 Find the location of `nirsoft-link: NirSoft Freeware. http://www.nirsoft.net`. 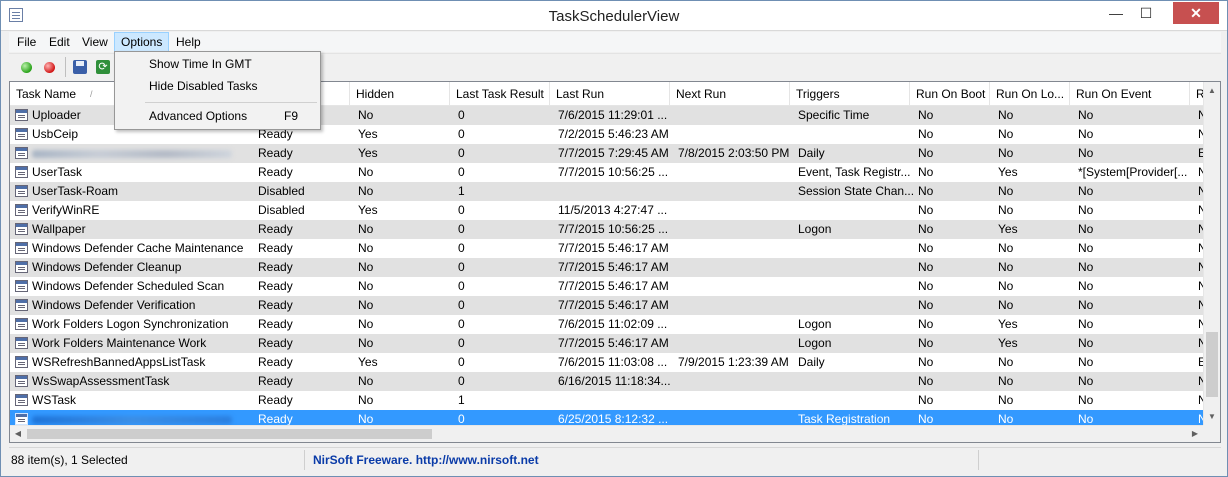

nirsoft-link: NirSoft Freeware. http://www.nirsoft.net is located at coordinates (426, 460).